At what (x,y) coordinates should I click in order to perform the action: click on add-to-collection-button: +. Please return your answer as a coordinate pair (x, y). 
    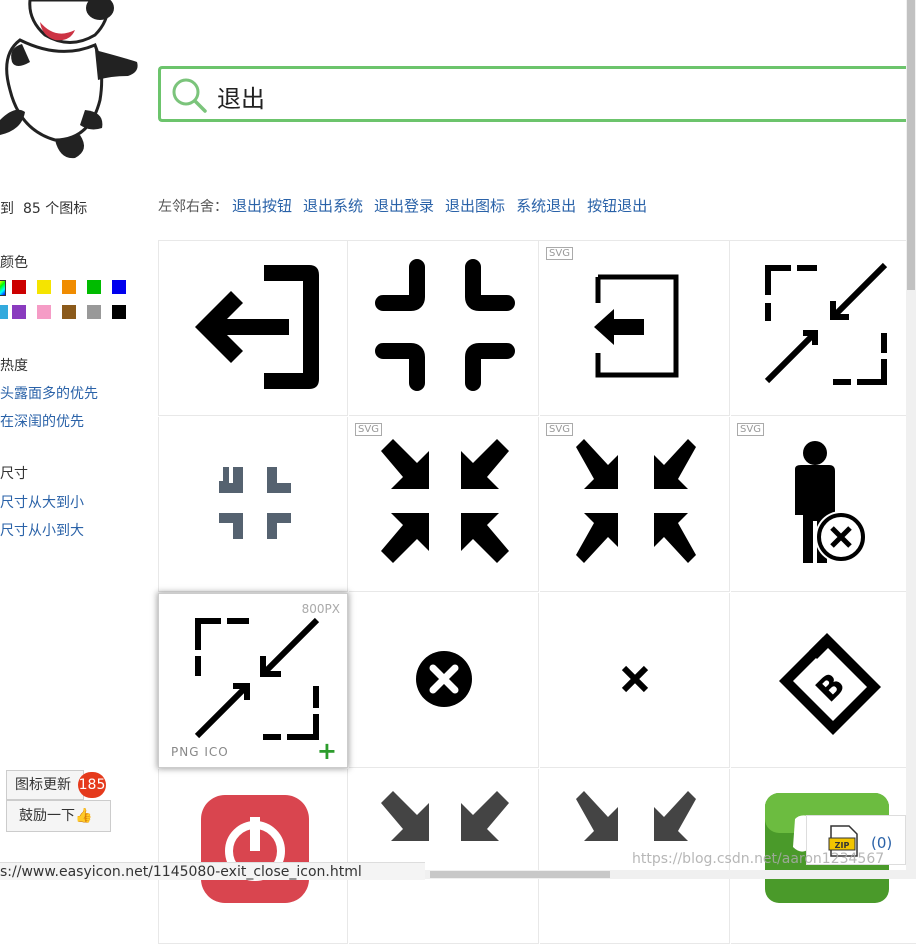
    Looking at the image, I should click on (327, 751).